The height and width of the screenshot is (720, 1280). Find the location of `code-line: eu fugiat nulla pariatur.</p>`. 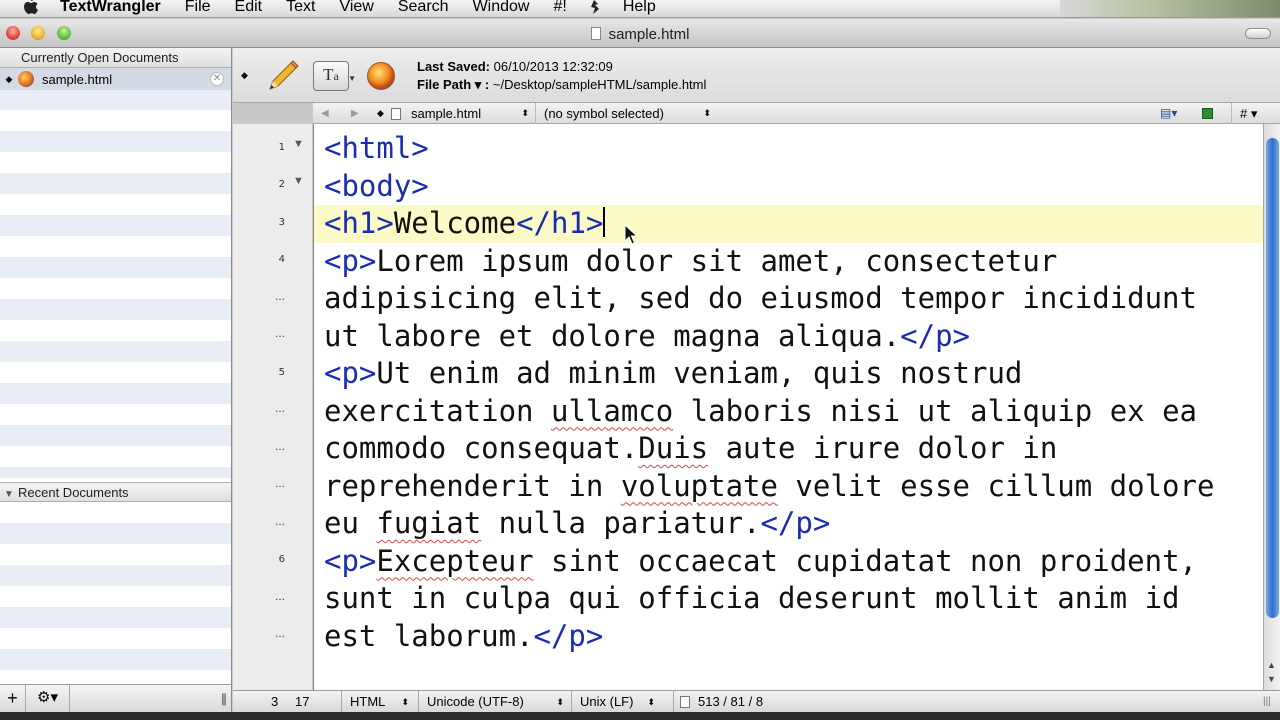

code-line: eu fugiat nulla pariatur.</p> is located at coordinates (577, 524).